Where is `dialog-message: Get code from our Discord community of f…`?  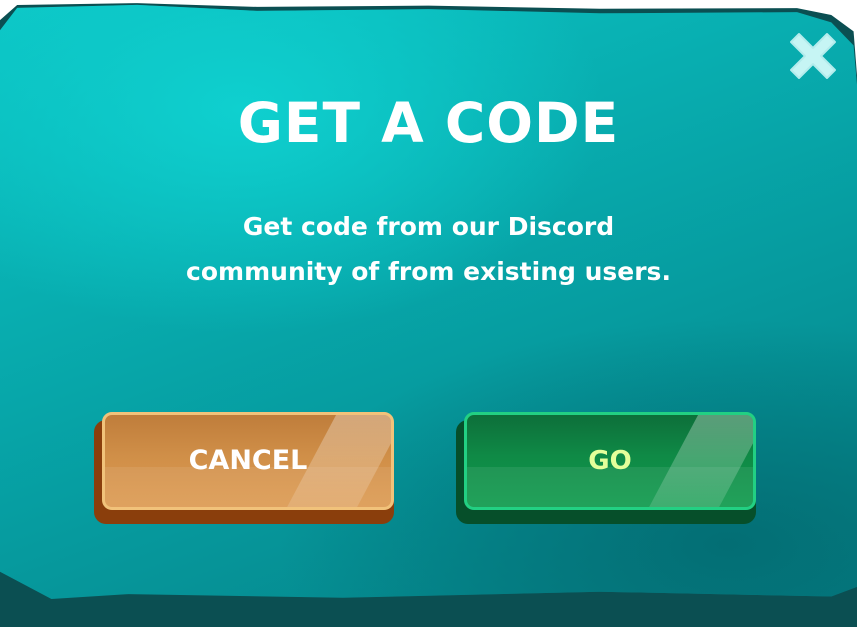
dialog-message: Get code from our Discord community of f… is located at coordinates (428, 249).